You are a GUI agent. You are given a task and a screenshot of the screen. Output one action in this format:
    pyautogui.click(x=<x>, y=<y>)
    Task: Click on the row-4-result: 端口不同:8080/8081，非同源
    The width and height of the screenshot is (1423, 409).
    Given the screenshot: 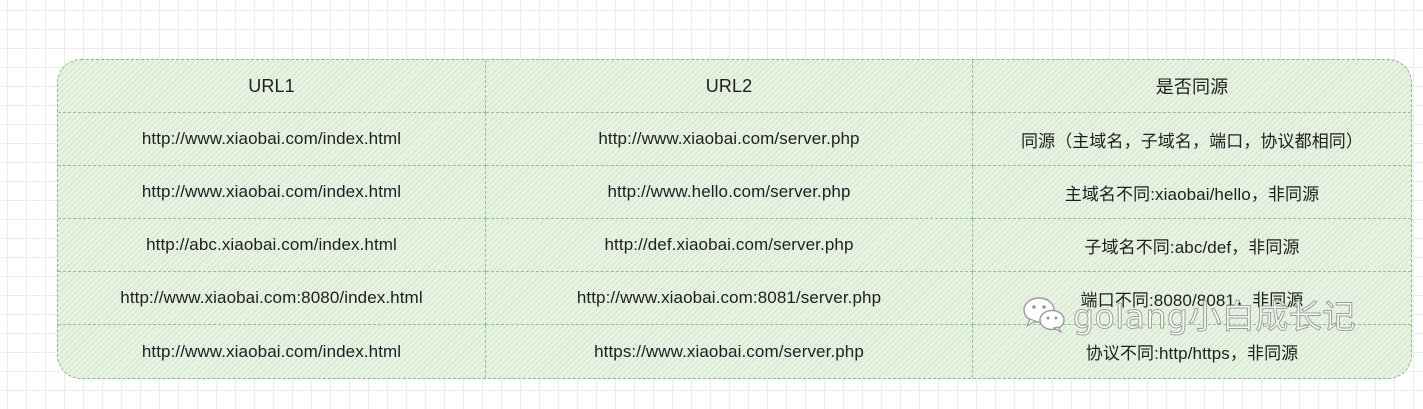 What is the action you would take?
    pyautogui.click(x=1192, y=298)
    